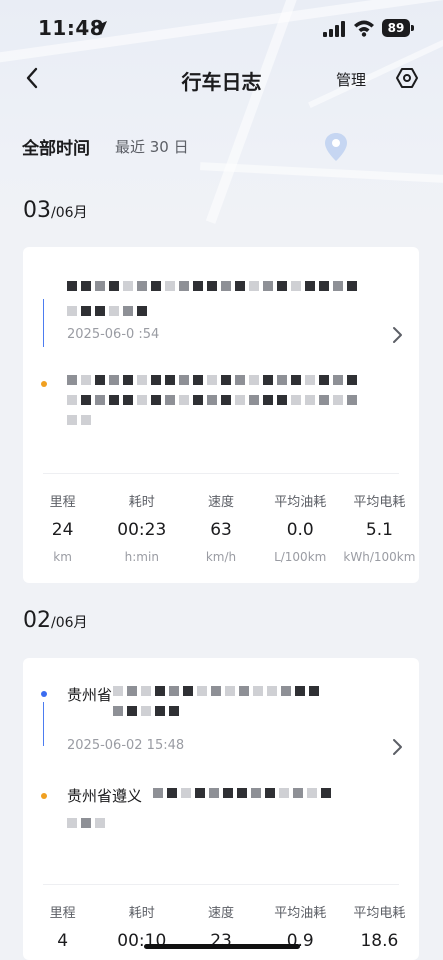 Image resolution: width=443 pixels, height=960 pixels. I want to click on settings-button, so click(407, 78).